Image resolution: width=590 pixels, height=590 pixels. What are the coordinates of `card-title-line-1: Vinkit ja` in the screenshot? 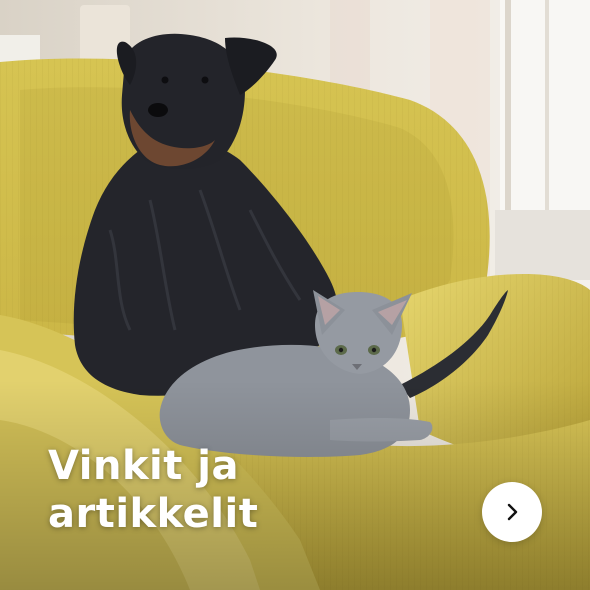 It's located at (144, 466).